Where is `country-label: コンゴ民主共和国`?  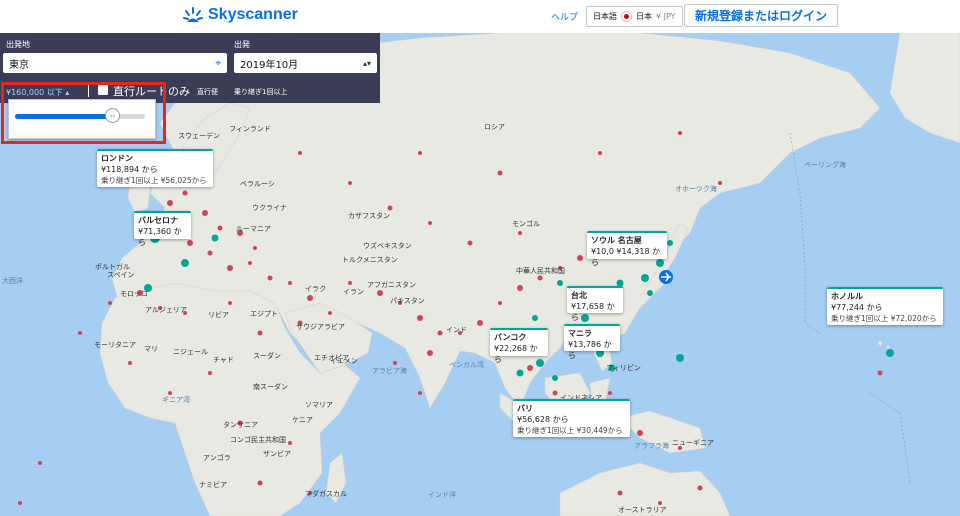
country-label: コンゴ民主共和国 is located at coordinates (258, 440).